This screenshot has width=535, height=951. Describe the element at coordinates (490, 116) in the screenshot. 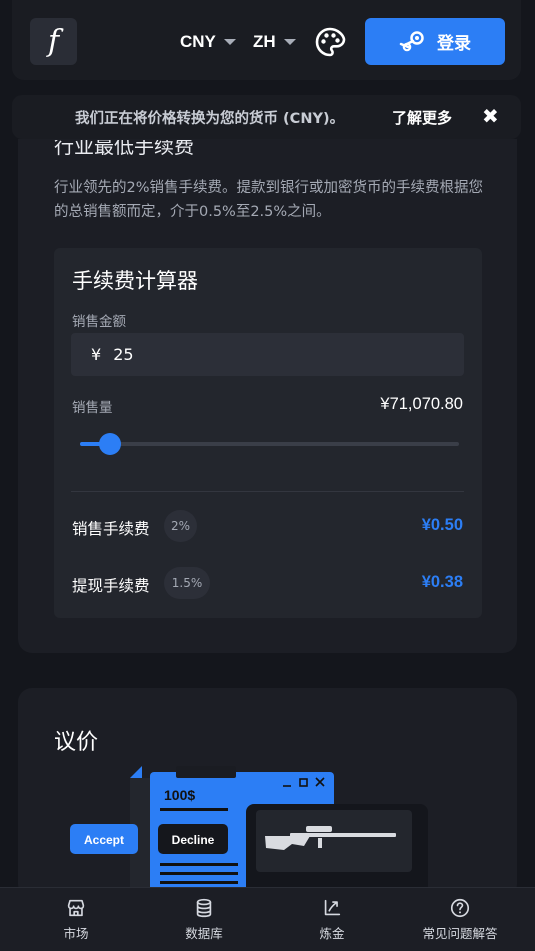

I see `close-icon: ✖` at that location.